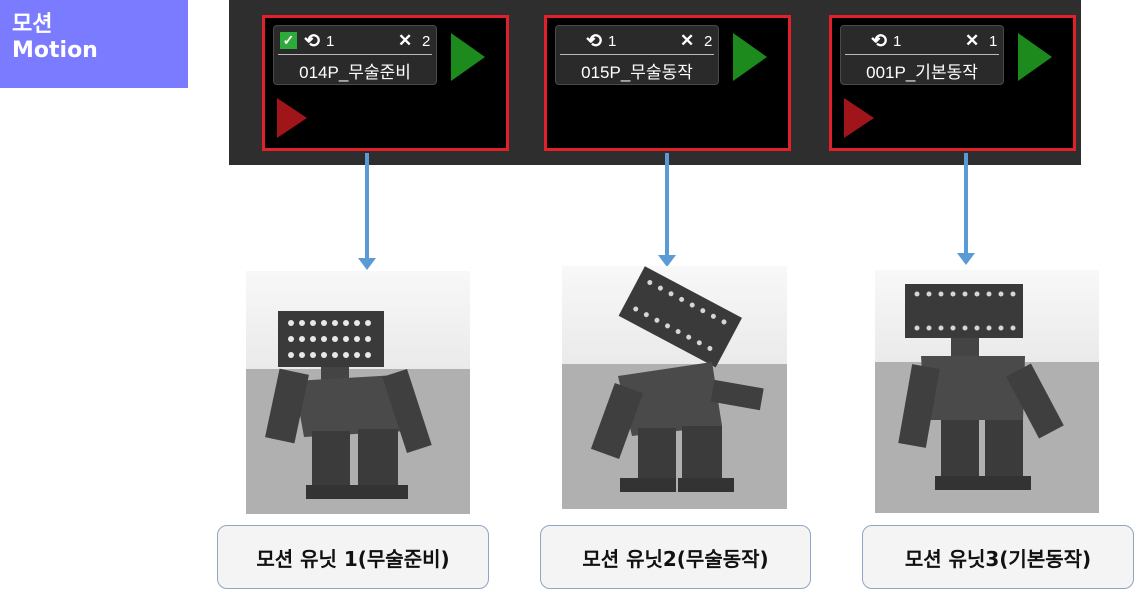 This screenshot has width=1134, height=590. I want to click on motion-unit-1: ✓ ⟲ 1 ✕ 2 014P_무술준비, so click(385, 83).